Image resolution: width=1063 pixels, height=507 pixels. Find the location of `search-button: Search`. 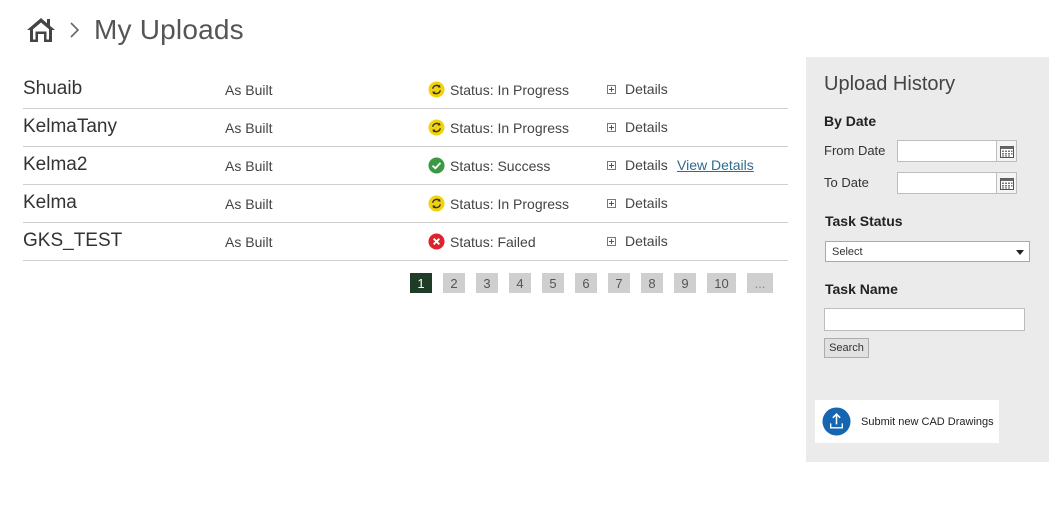

search-button: Search is located at coordinates (846, 348).